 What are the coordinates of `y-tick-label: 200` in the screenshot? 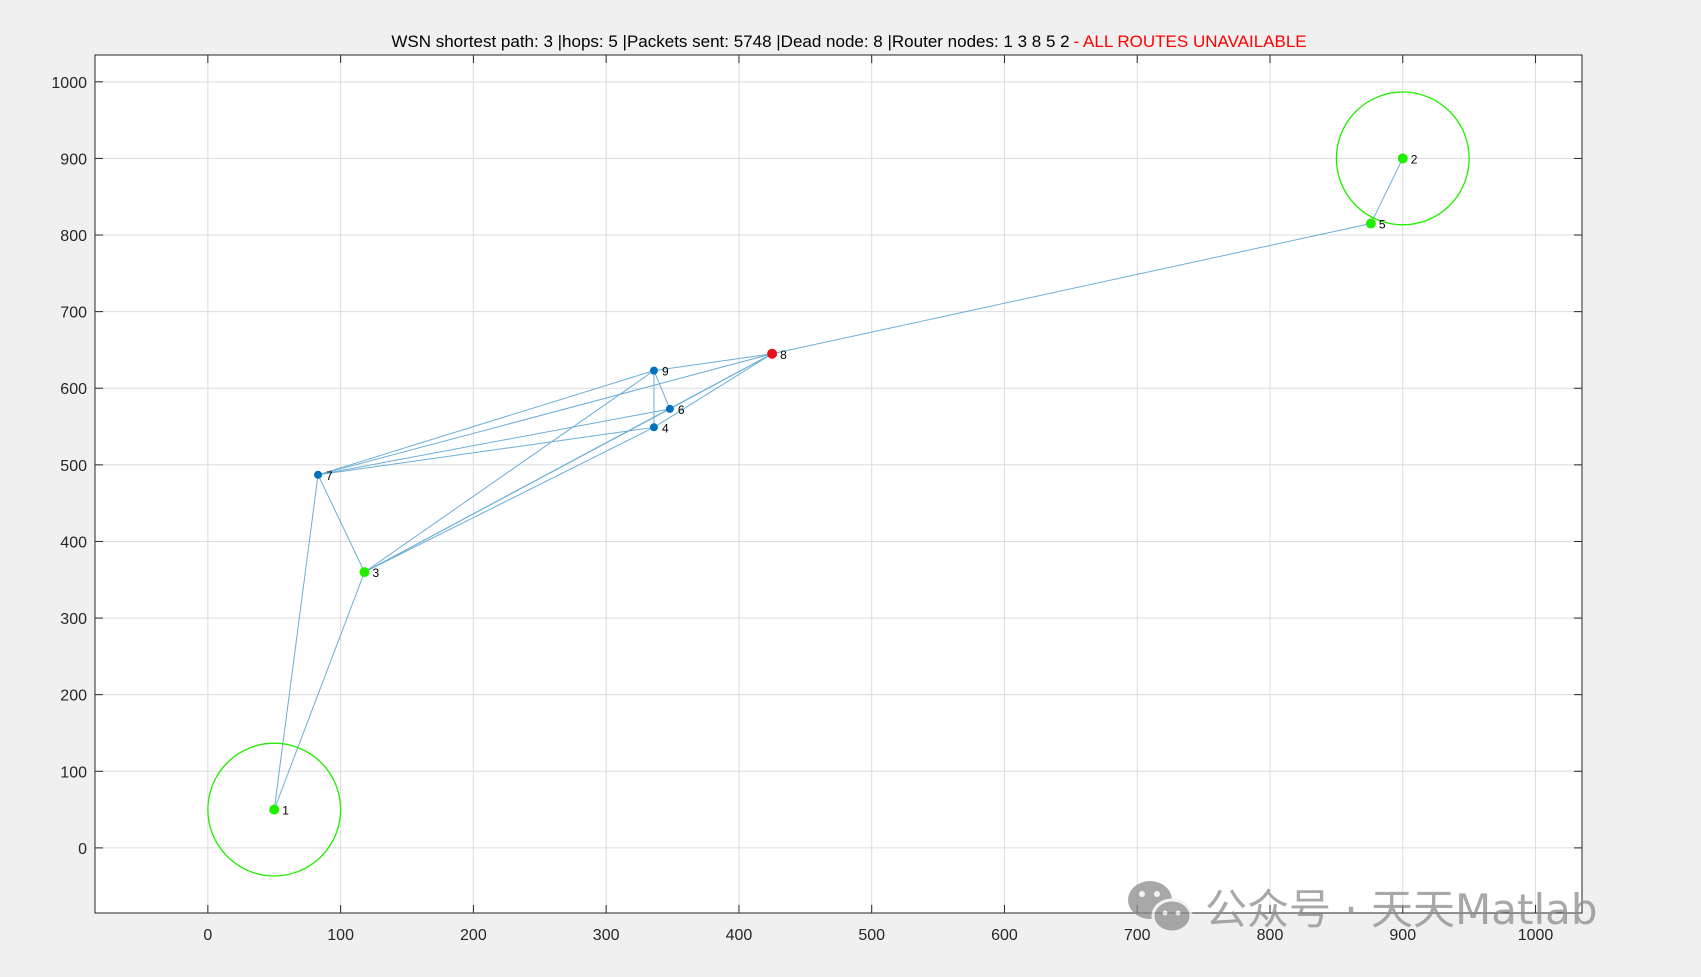 It's located at (73, 696).